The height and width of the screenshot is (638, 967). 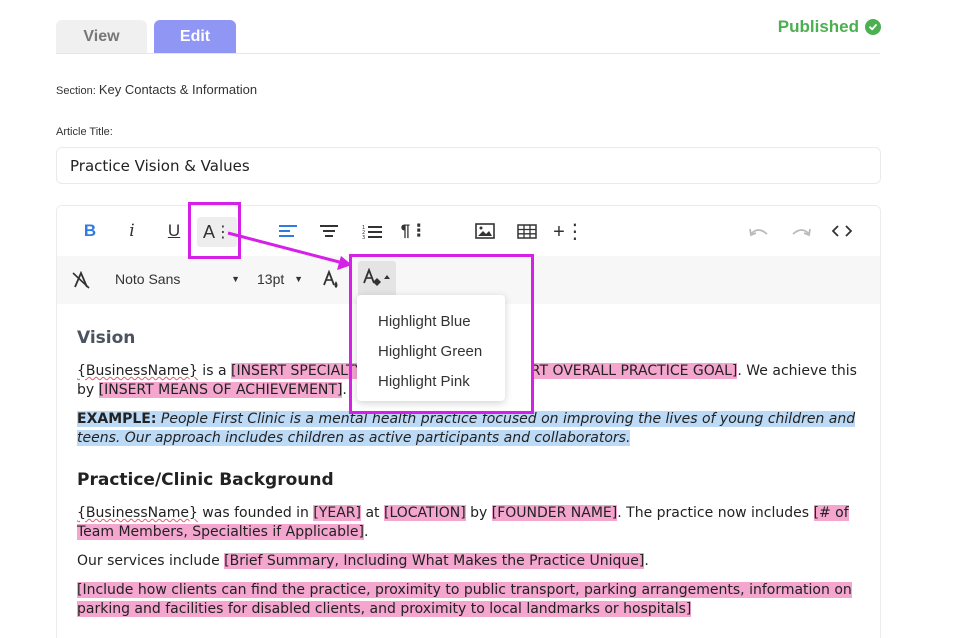 What do you see at coordinates (372, 513) in the screenshot?
I see `text-run: at` at bounding box center [372, 513].